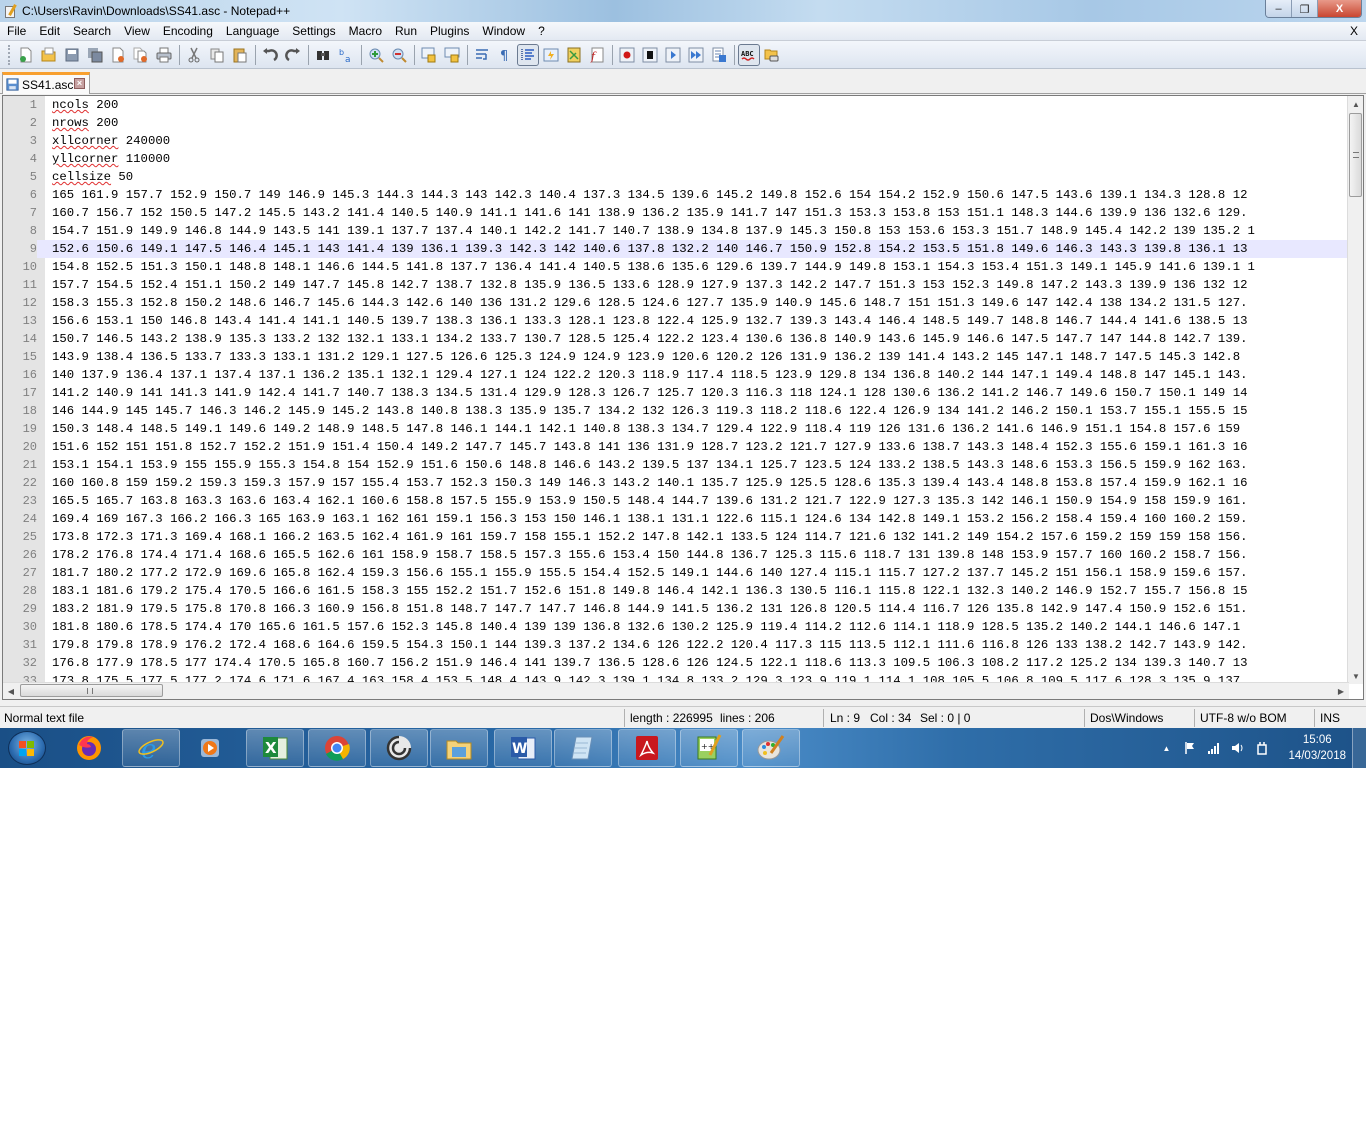  Describe the element at coordinates (1356, 104) in the screenshot. I see `scroll-up-arrow-icon: ▲` at that location.